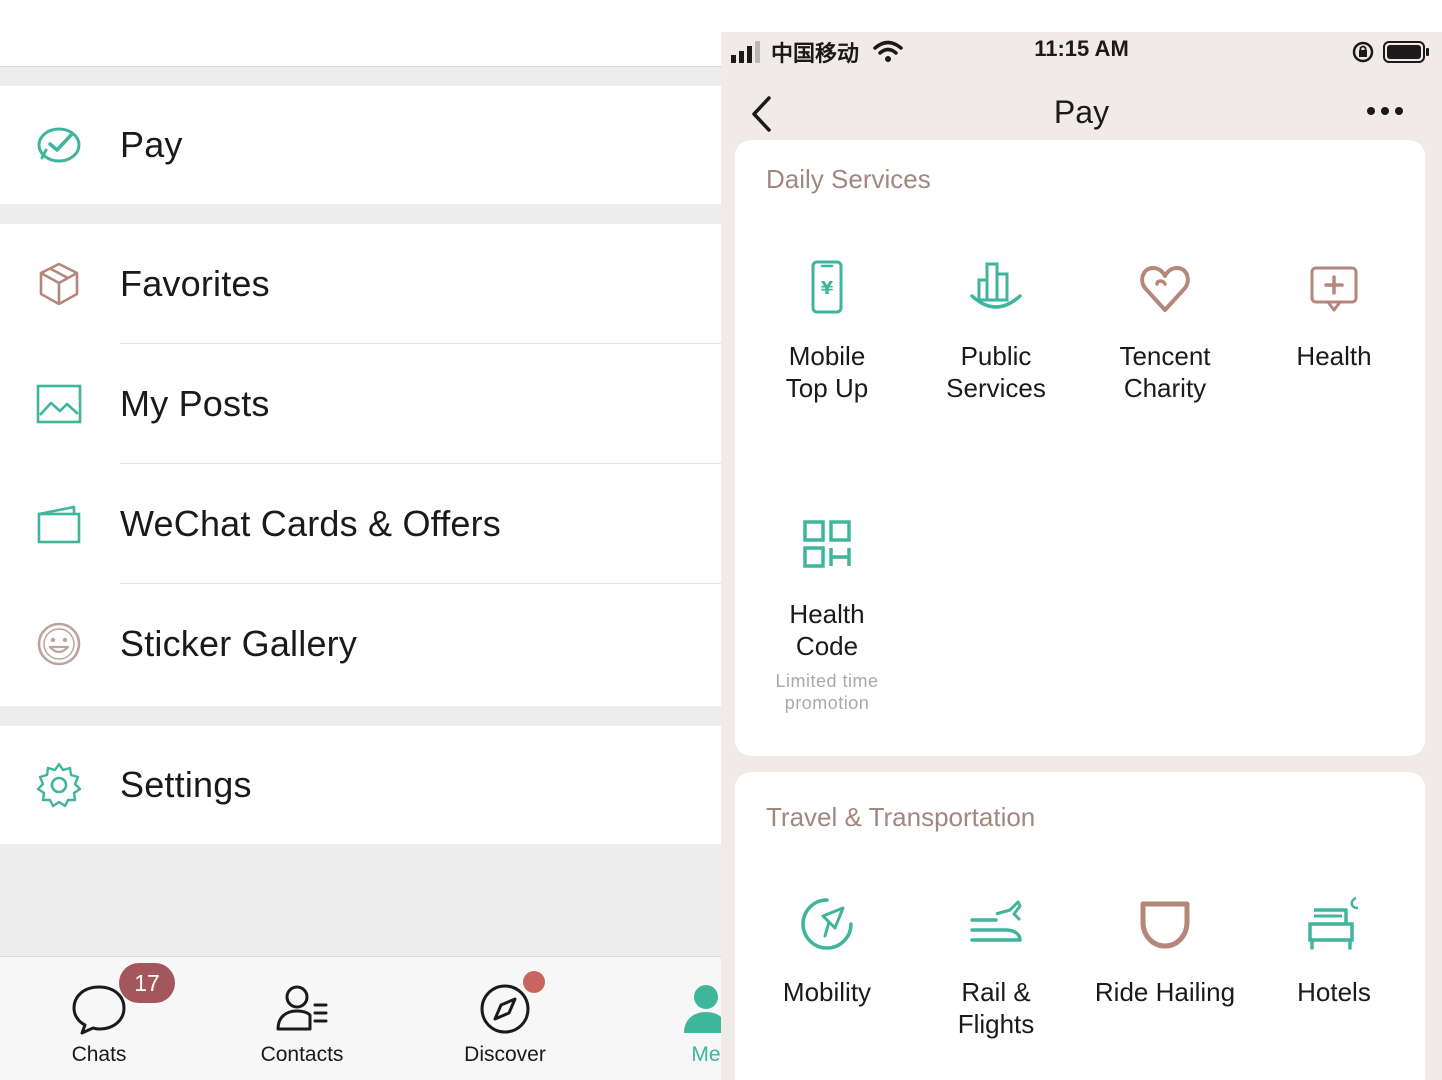 The image size is (1442, 1080). Describe the element at coordinates (186, 784) in the screenshot. I see `menu-label-settings: Settings` at that location.